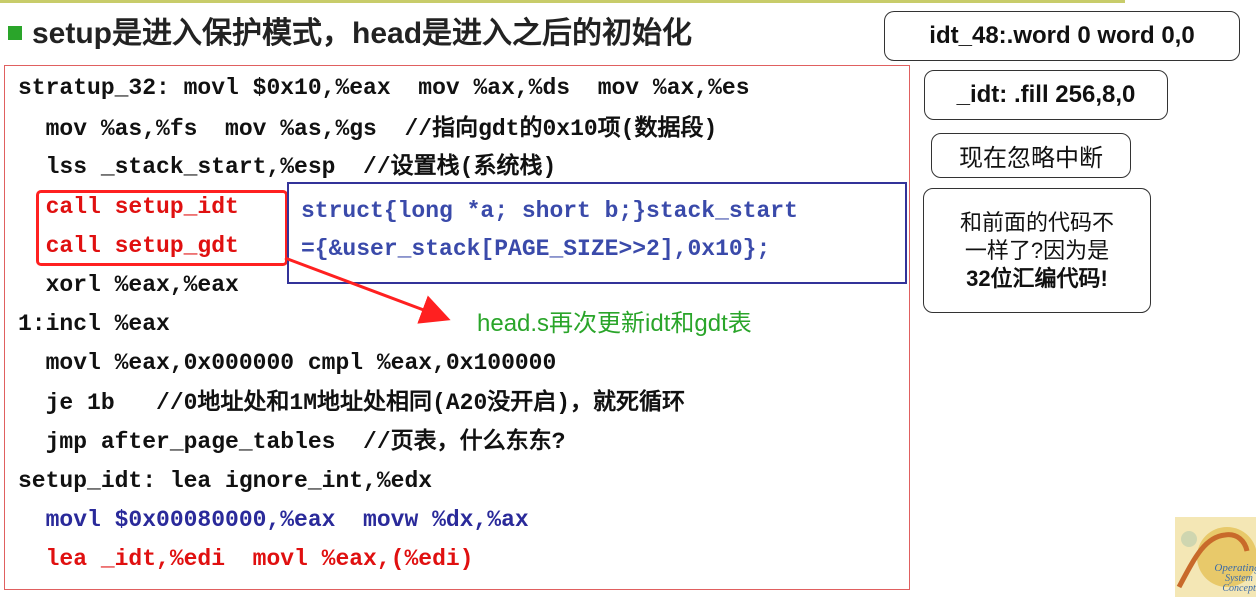  I want to click on difference-note: 和前面的代码不 一样了?因为是 32位汇编代码!, so click(1037, 250).